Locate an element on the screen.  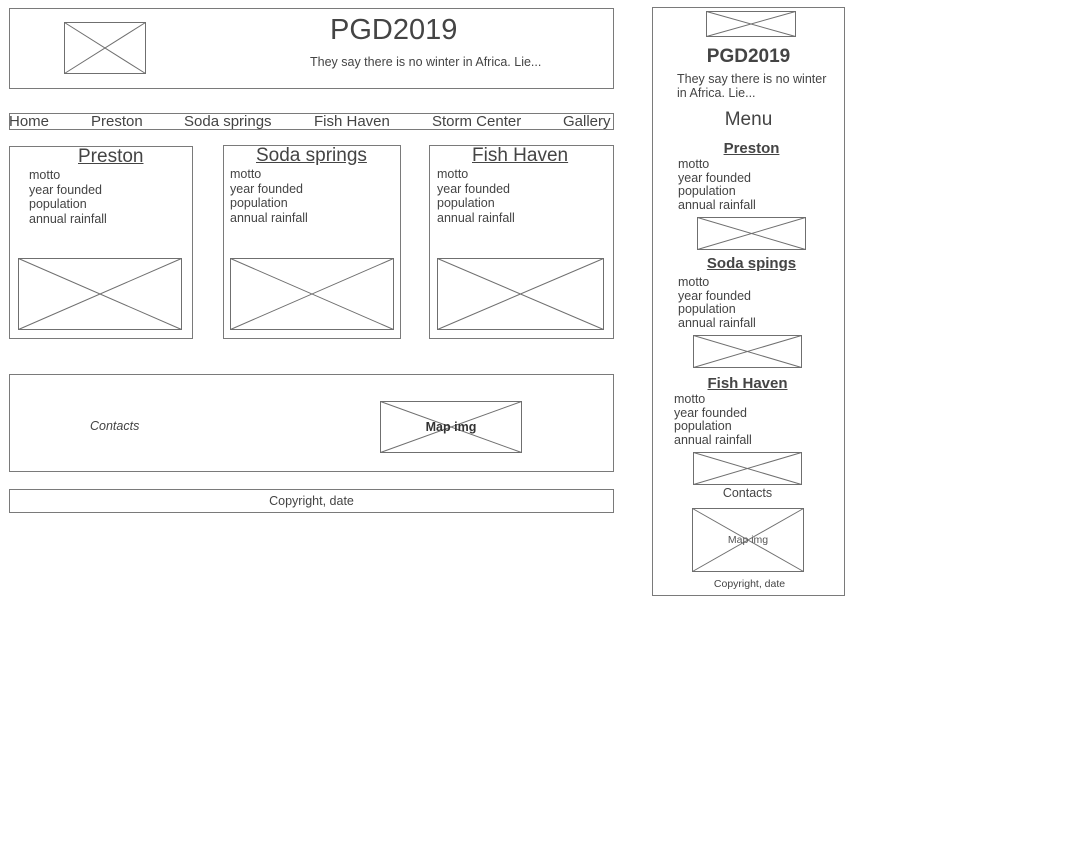
desktop-map-image-placeholder: Map img is located at coordinates (451, 427).